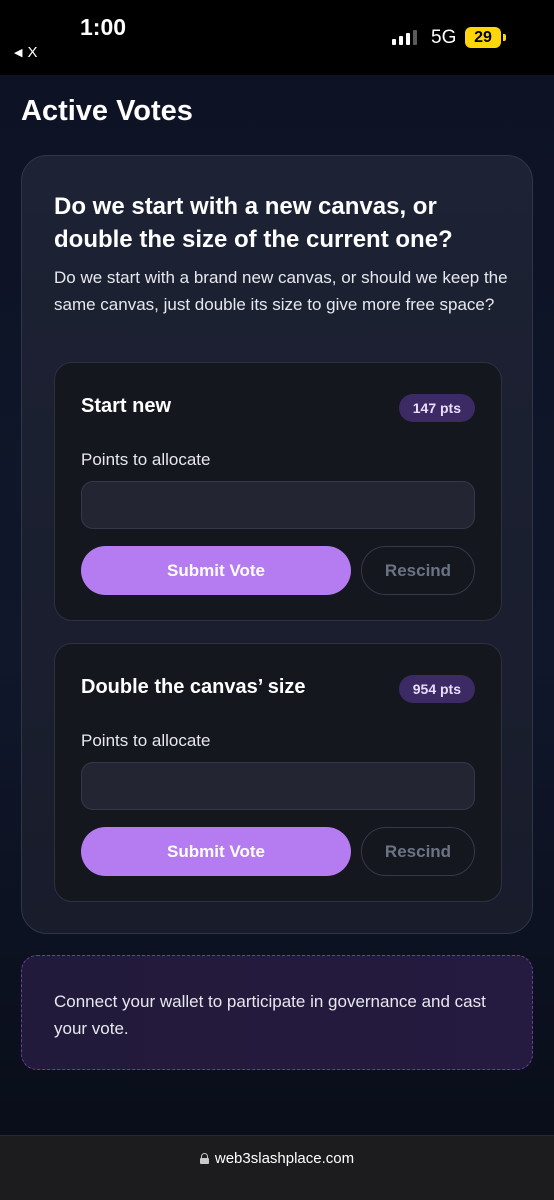 This screenshot has width=554, height=1200. I want to click on url-display: web3slashplace.com, so click(277, 1158).